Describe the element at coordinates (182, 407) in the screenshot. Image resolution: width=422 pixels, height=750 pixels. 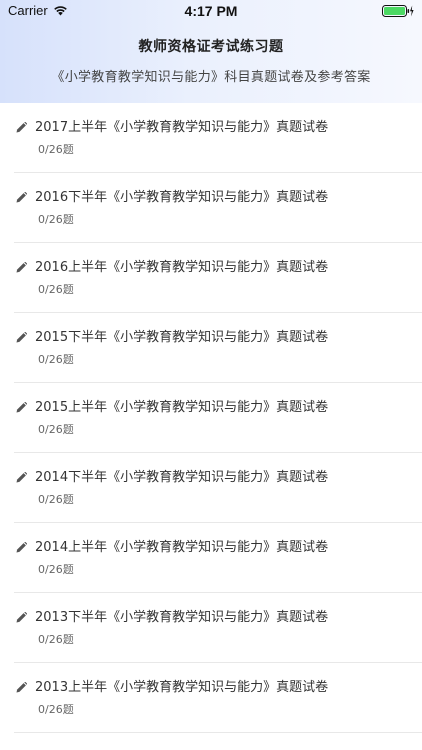
I see `list-item-title: 2015上半年《小学教育教学知识与能力》真题试卷` at that location.